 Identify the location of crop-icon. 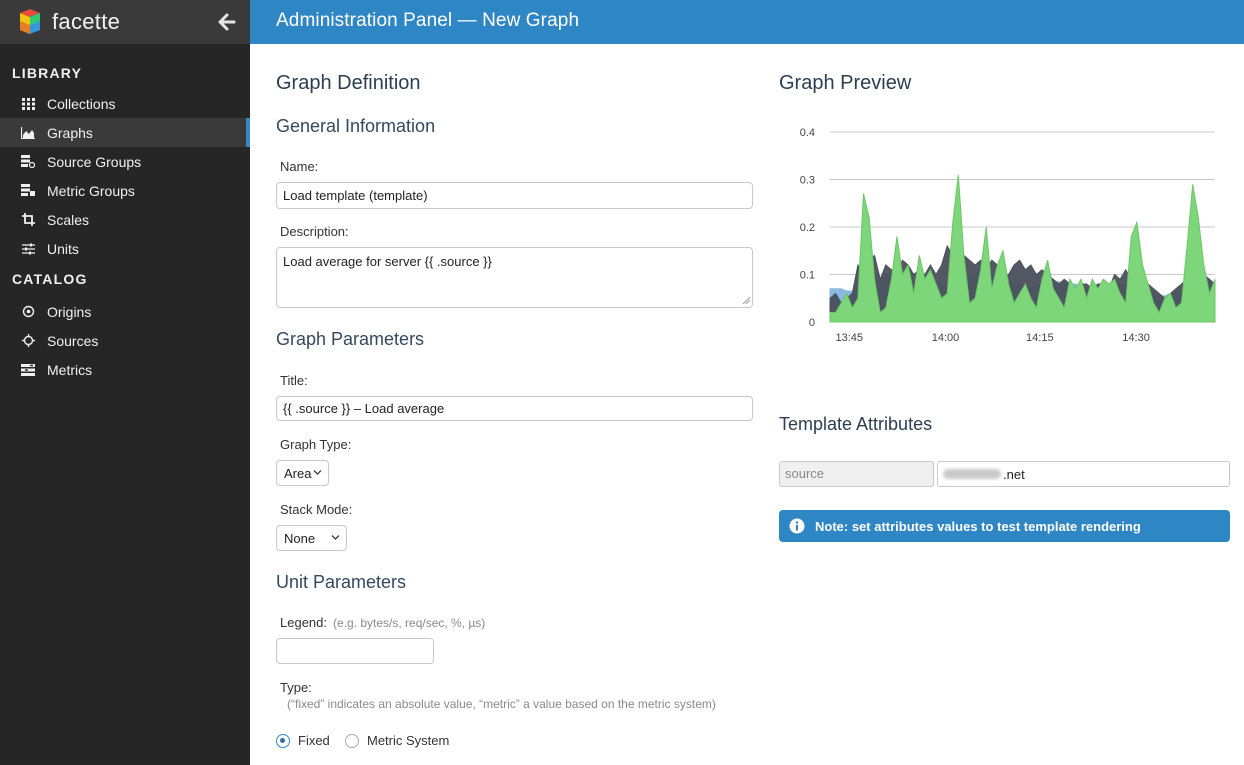
(28, 220).